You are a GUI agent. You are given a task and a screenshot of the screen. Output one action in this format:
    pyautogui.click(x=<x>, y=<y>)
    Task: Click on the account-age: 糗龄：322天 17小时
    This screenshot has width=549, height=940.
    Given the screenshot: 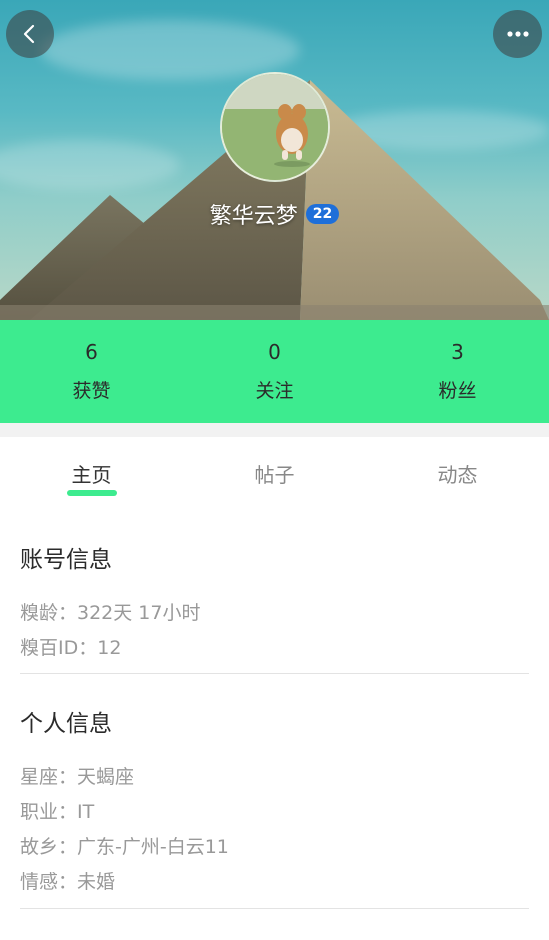 What is the action you would take?
    pyautogui.click(x=110, y=613)
    